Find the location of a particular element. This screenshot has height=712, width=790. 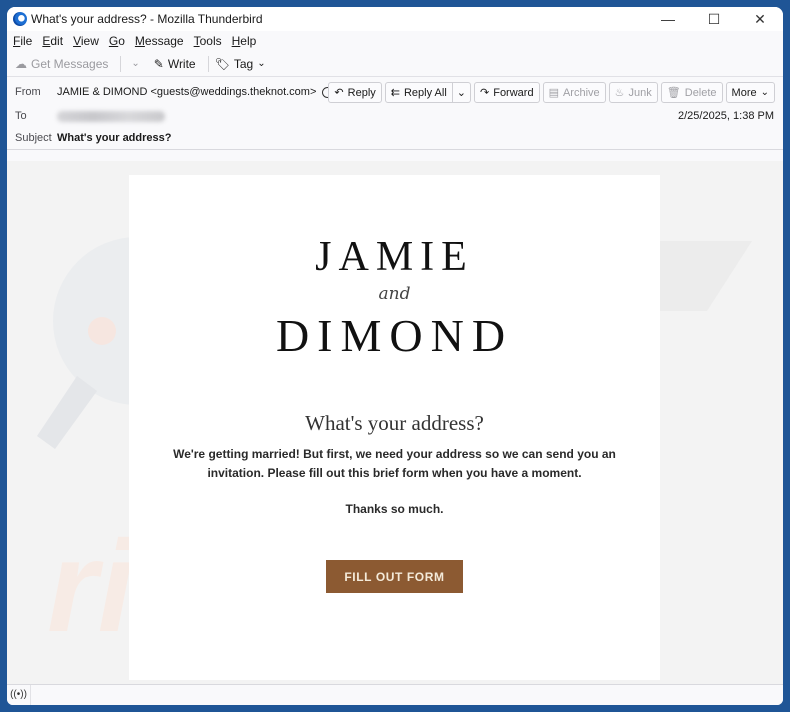

status-bar: ((•)) is located at coordinates (395, 694).